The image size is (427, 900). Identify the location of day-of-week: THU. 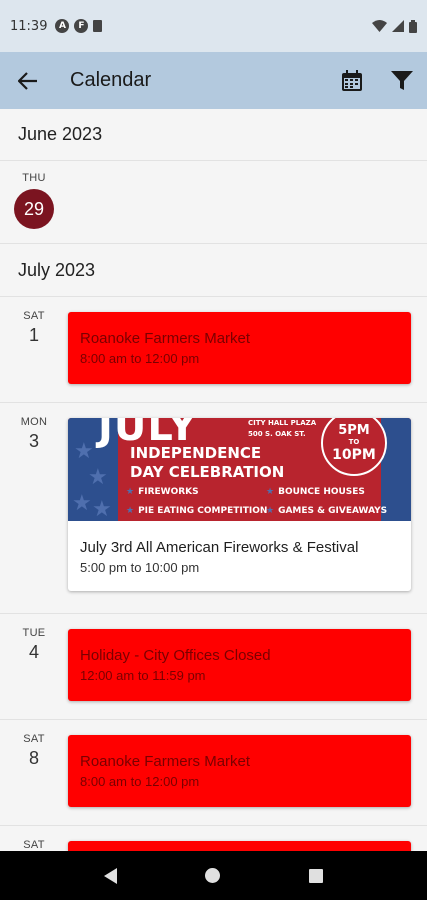
(34, 178).